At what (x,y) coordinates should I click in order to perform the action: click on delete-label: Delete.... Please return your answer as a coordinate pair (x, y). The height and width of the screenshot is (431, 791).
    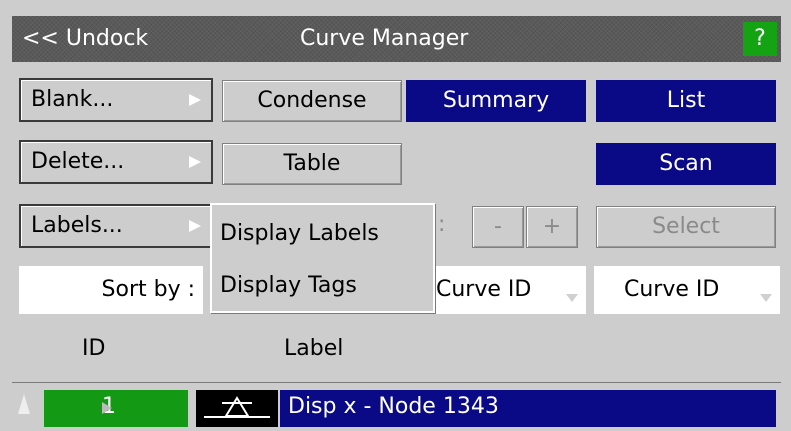
    Looking at the image, I should click on (78, 161).